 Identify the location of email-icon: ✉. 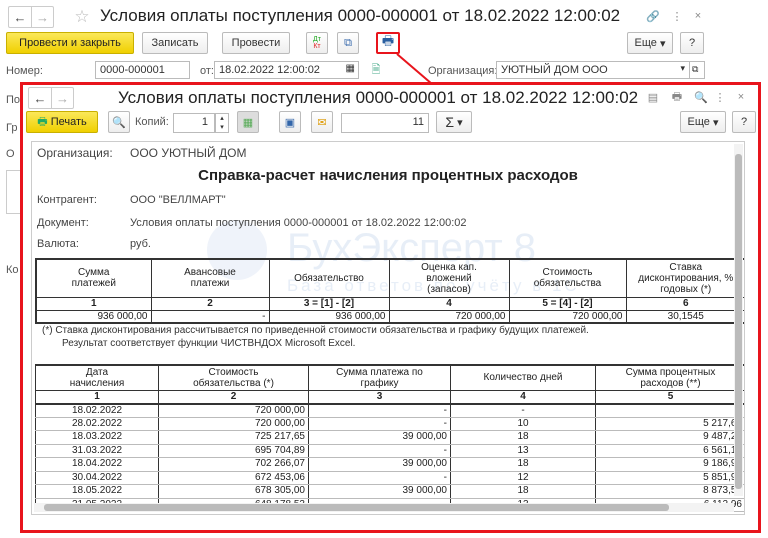
(322, 122).